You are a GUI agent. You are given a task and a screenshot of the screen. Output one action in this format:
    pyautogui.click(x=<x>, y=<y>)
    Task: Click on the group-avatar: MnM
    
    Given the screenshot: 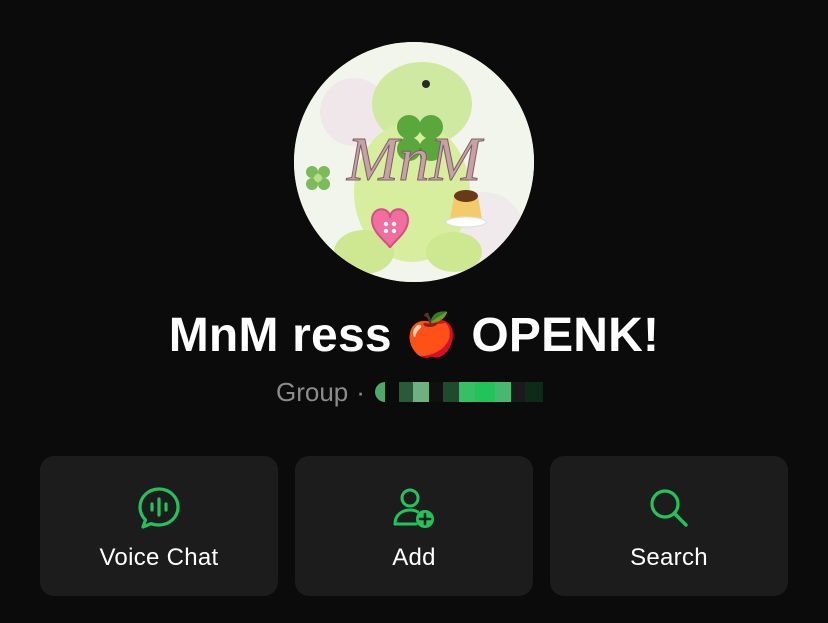 What is the action you would take?
    pyautogui.click(x=414, y=162)
    